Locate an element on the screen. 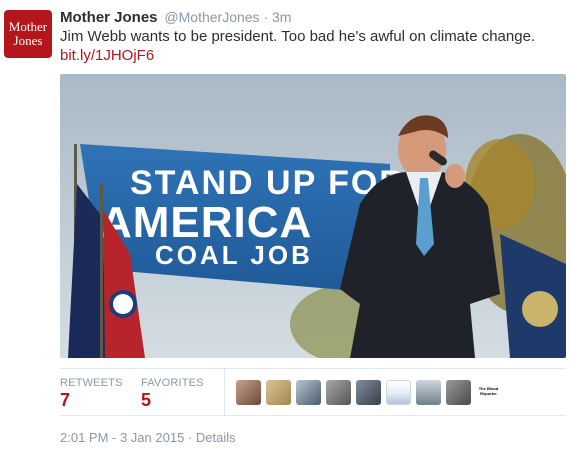  favorites-label: FAVORITES is located at coordinates (172, 383).